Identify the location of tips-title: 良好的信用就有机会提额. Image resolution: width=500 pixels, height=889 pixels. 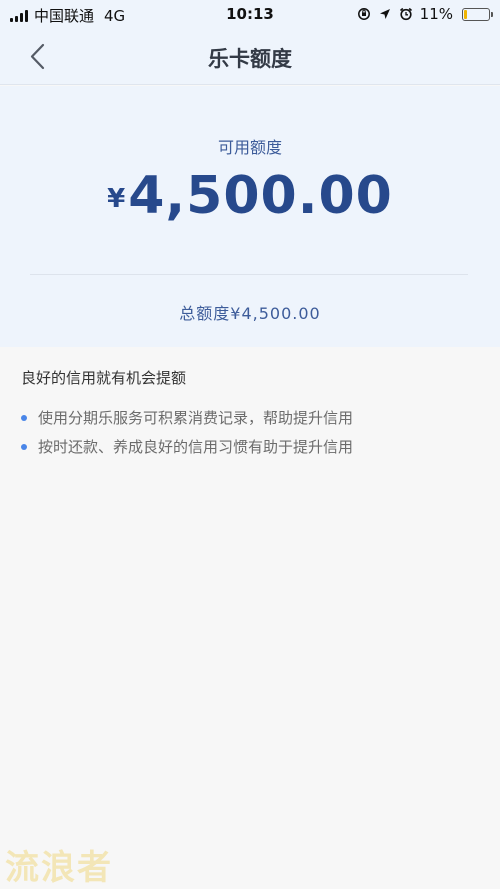
(104, 378).